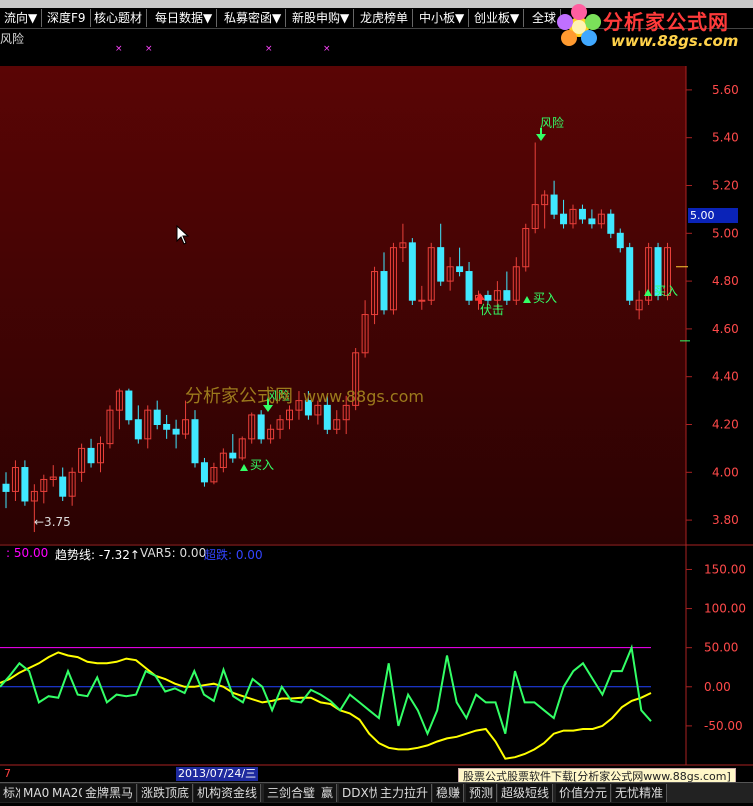 This screenshot has width=753, height=806. I want to click on current-price-box: 5.00, so click(713, 215).